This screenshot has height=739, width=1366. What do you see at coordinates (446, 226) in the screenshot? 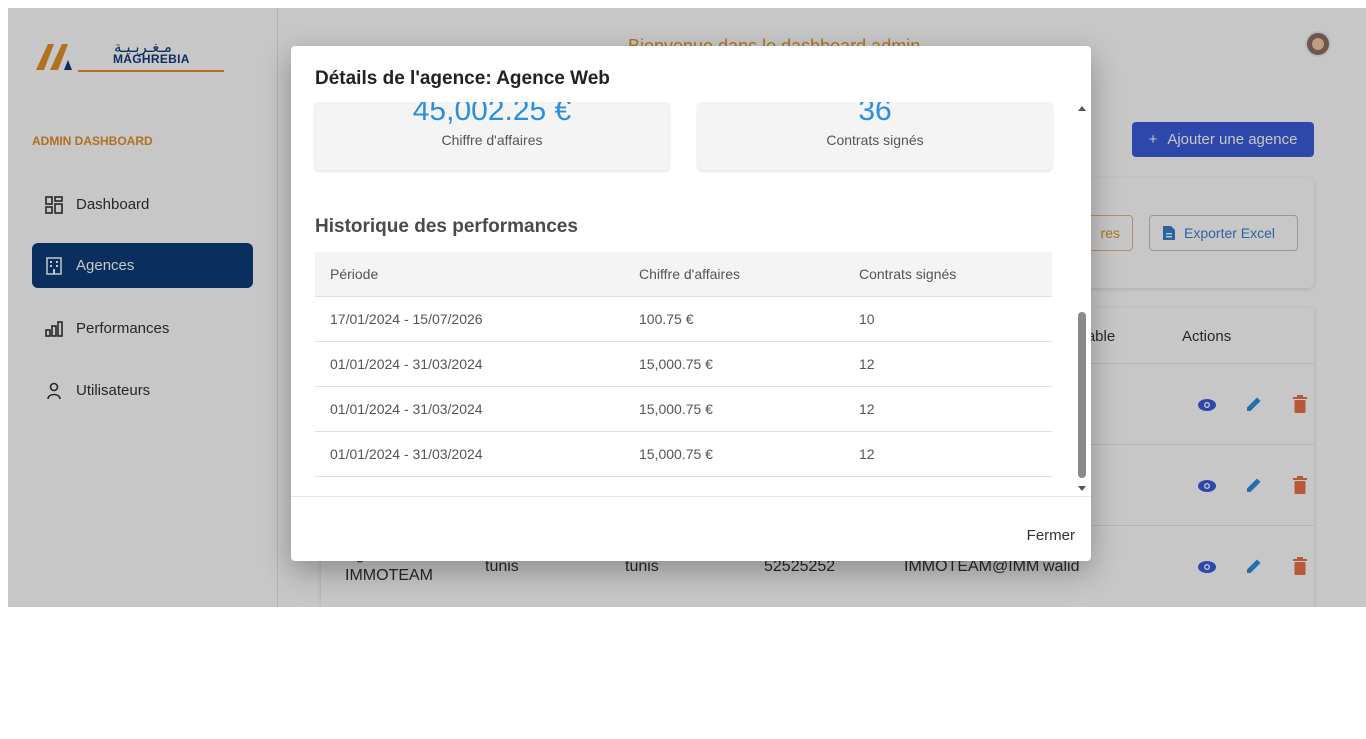
I see `history-title: Historique des performances` at bounding box center [446, 226].